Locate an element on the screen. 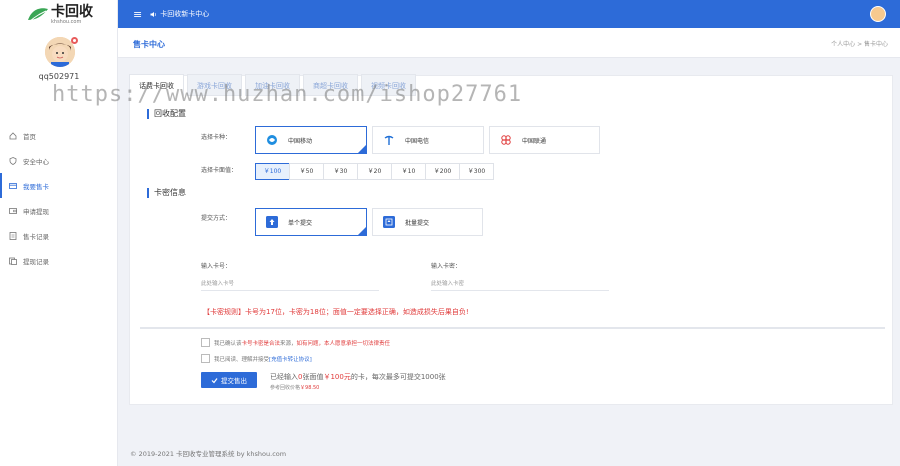 This screenshot has height=466, width=900. submit-summary: 已经输入0张面值￥100元的卡，每次最多可提交1000张 is located at coordinates (358, 377).